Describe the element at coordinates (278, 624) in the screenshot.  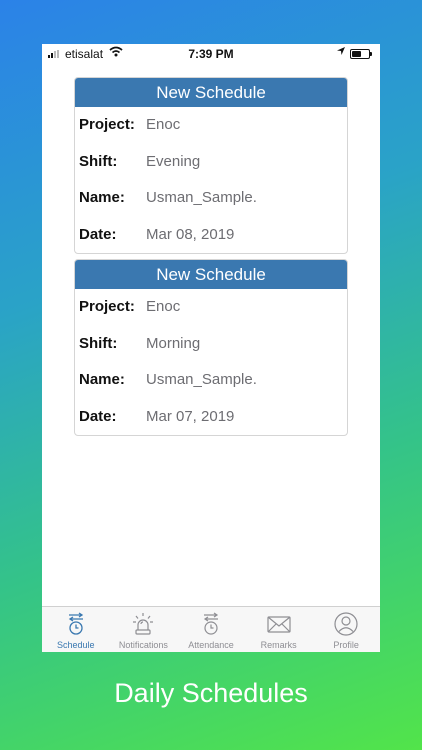
I see `envelope-icon` at that location.